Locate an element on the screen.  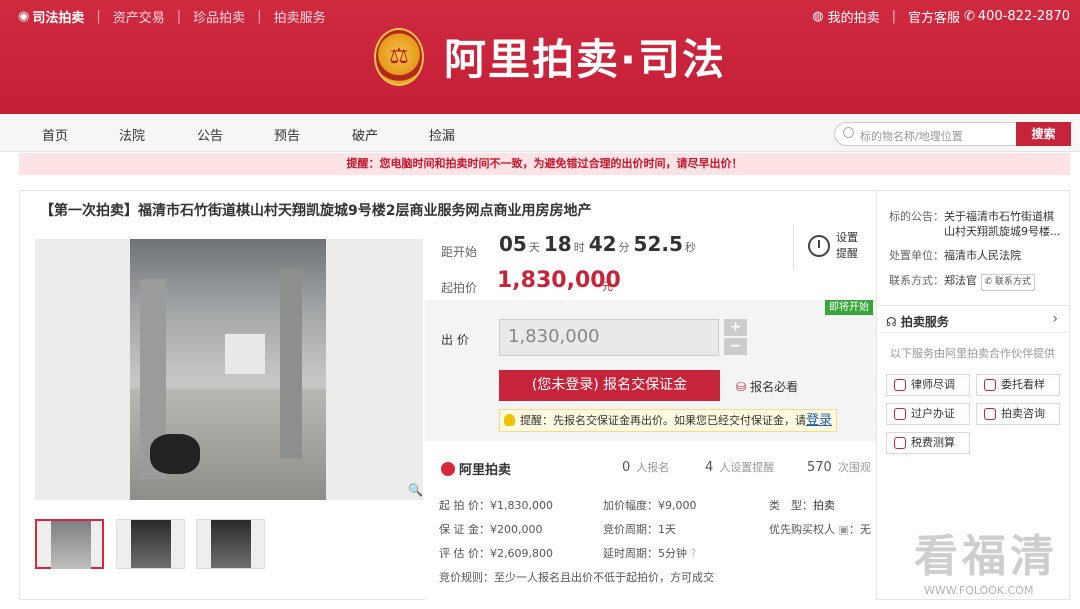
side-unit: 处置单位：福清市人民法院 is located at coordinates (955, 255).